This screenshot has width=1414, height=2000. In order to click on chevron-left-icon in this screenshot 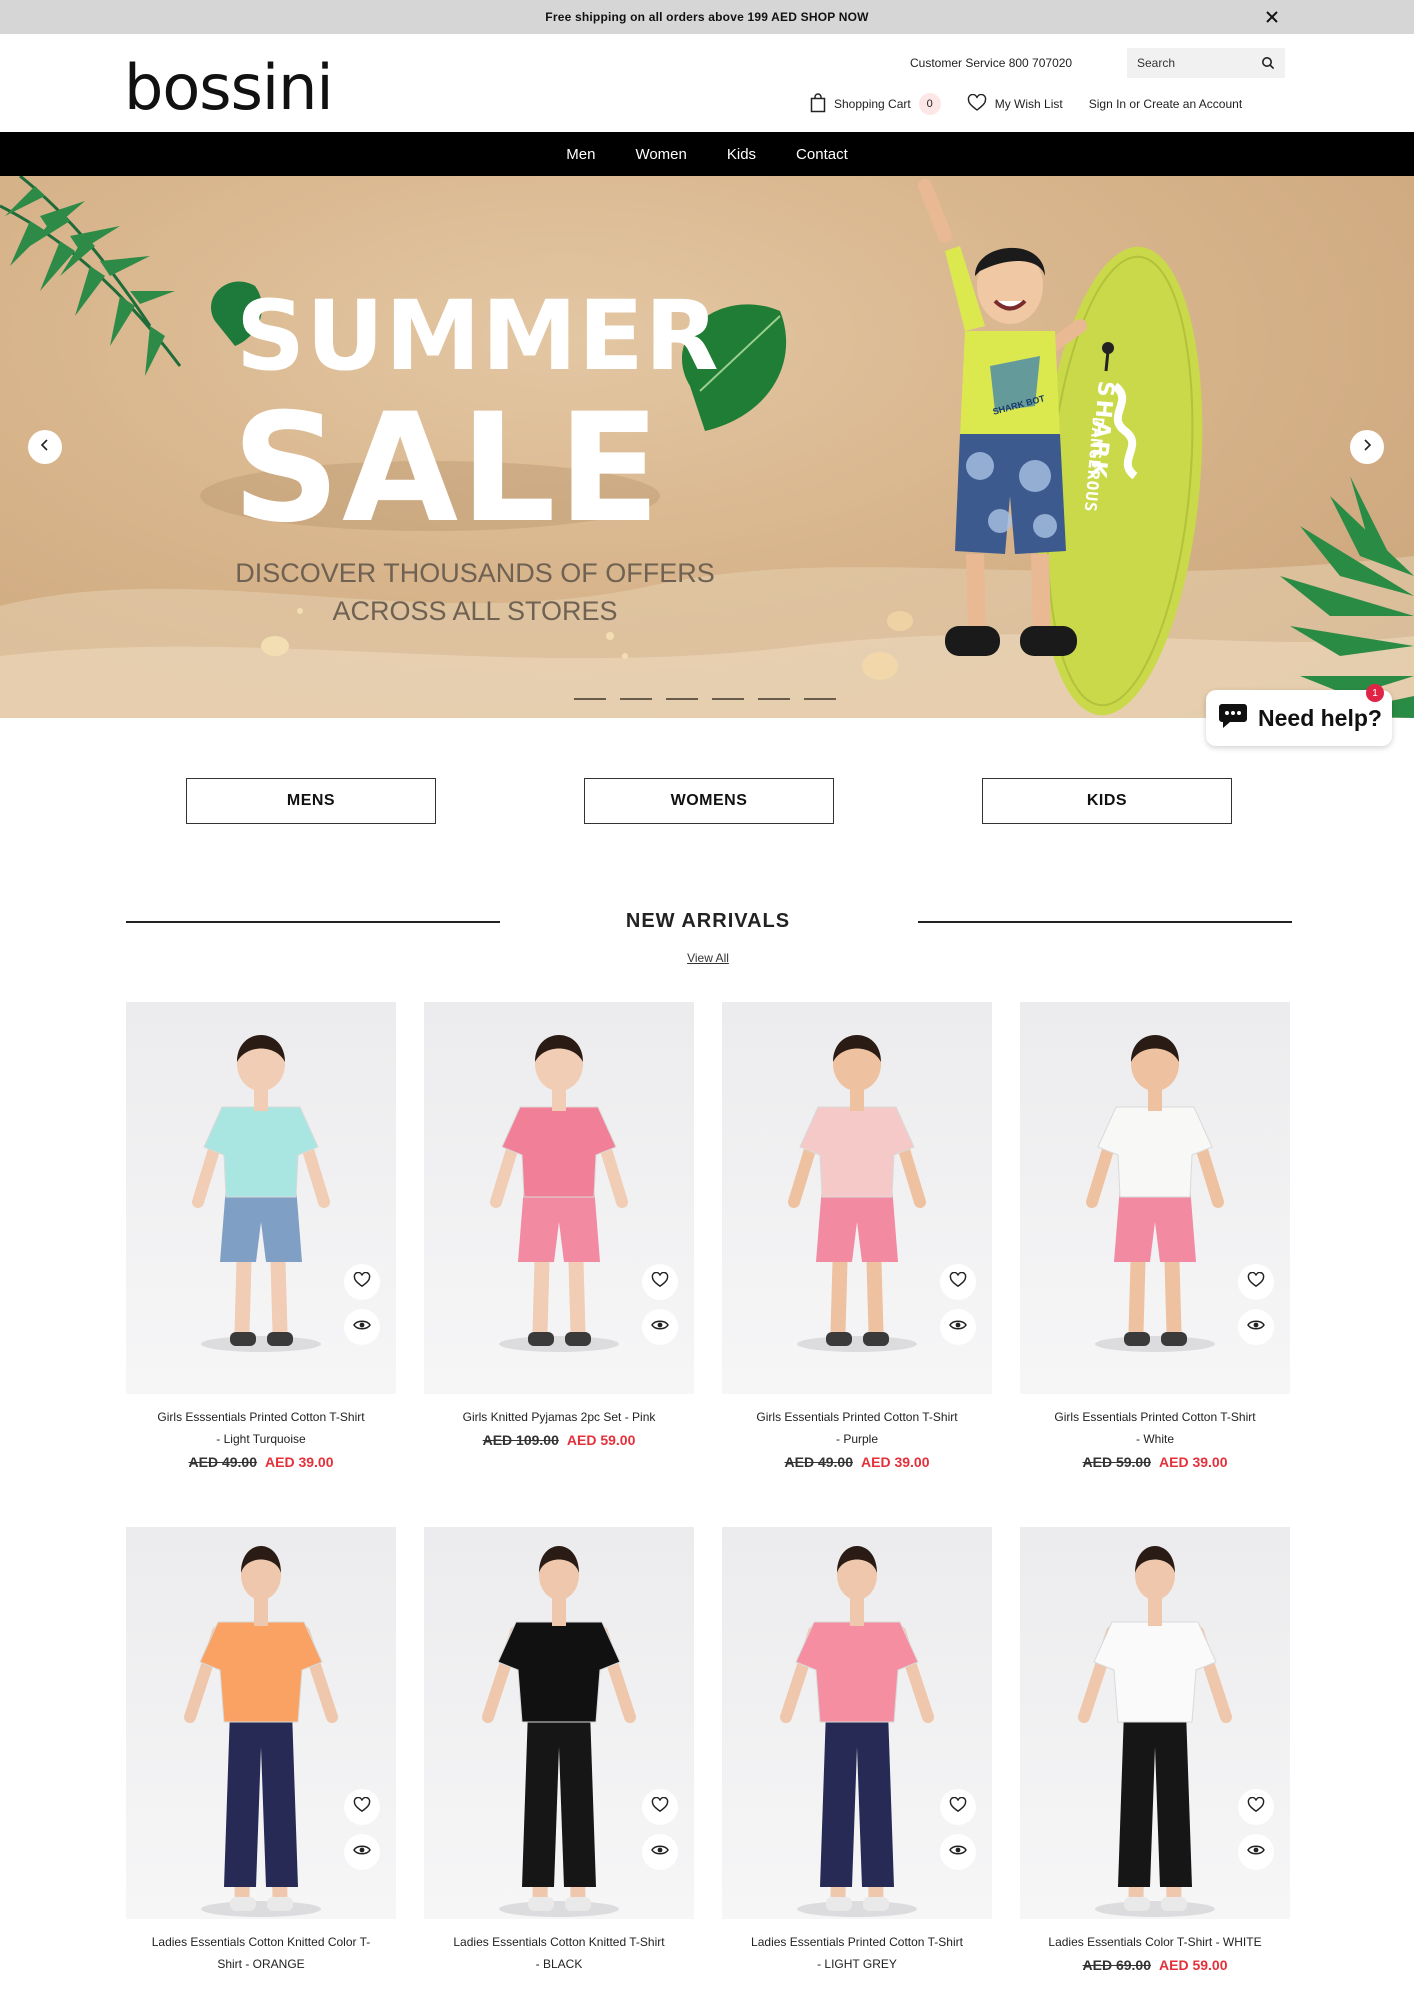, I will do `click(45, 447)`.